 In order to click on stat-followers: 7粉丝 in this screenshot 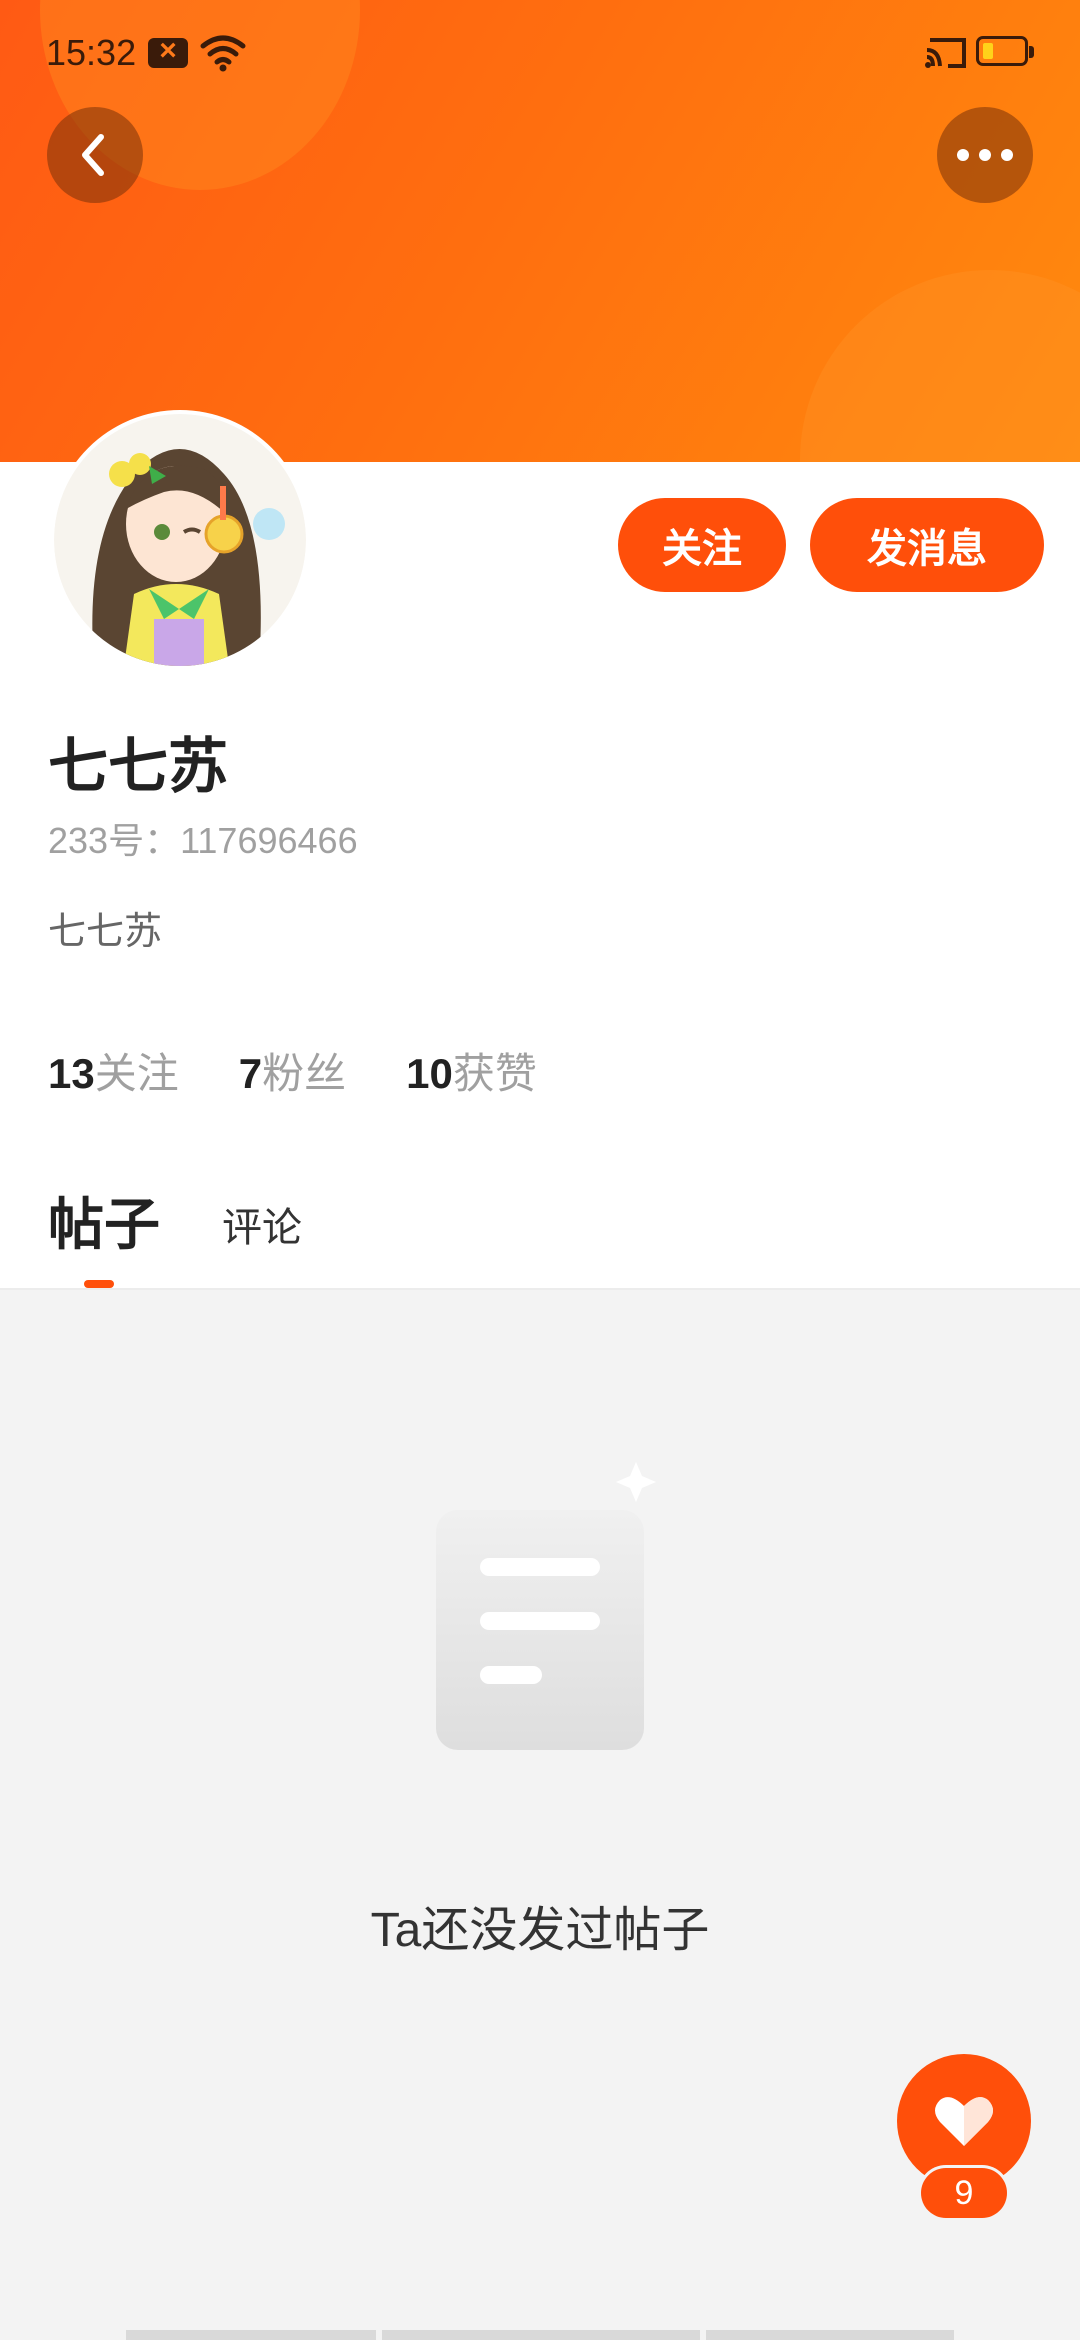, I will do `click(292, 1070)`.